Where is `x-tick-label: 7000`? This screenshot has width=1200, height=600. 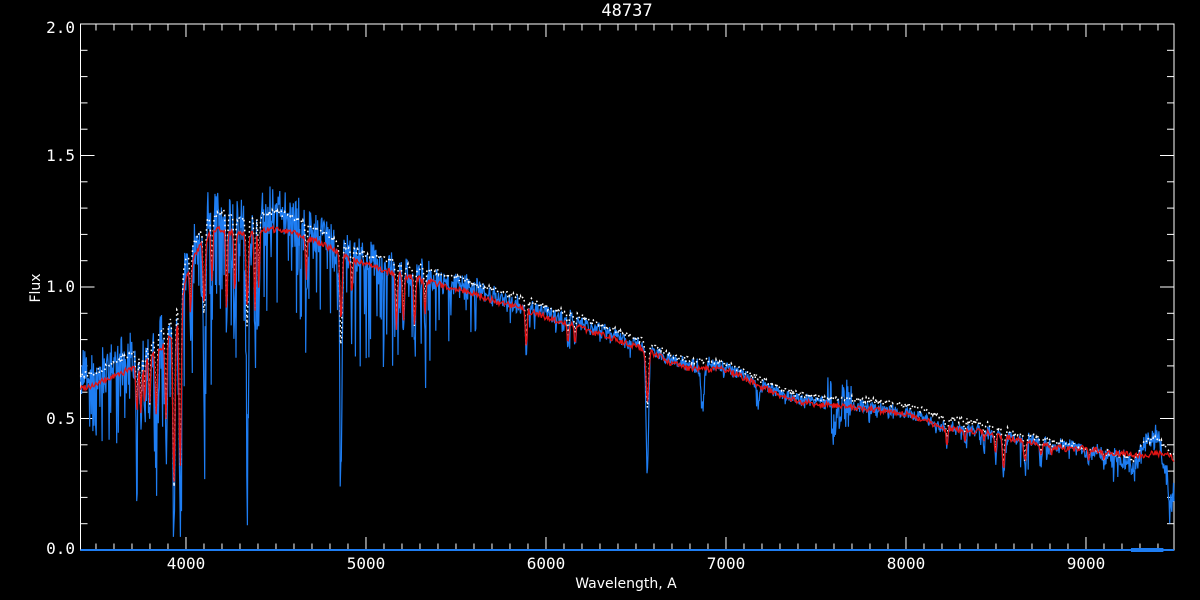 x-tick-label: 7000 is located at coordinates (726, 563).